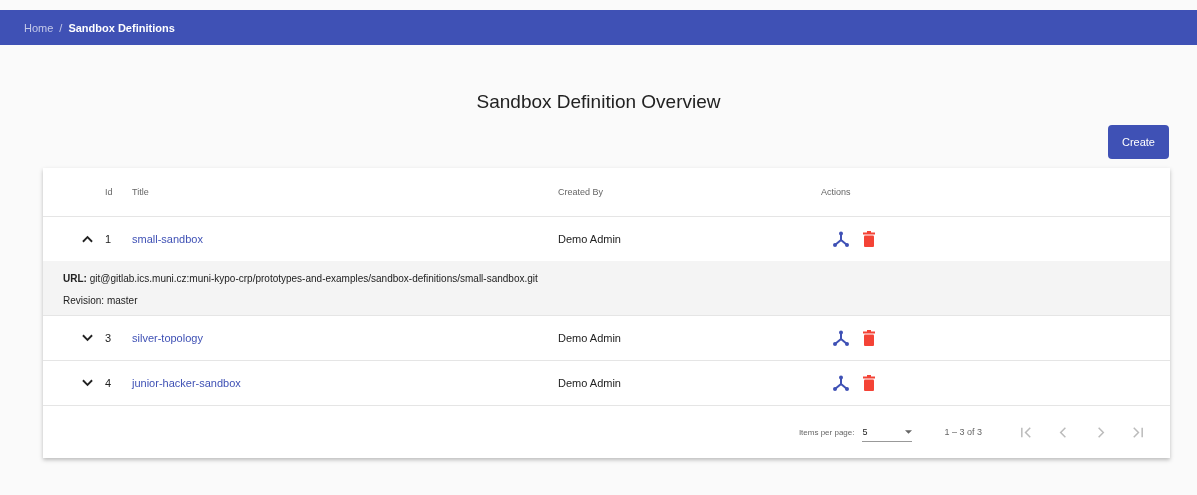 This screenshot has width=1197, height=495. What do you see at coordinates (909, 431) in the screenshot?
I see `dropdown-icon` at bounding box center [909, 431].